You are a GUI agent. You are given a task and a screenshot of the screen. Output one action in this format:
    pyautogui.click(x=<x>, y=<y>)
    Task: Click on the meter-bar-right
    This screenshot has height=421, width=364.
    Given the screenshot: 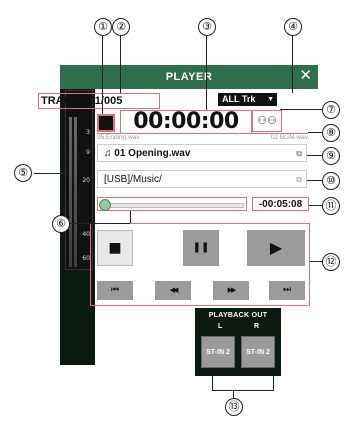 What is the action you would take?
    pyautogui.click(x=75, y=192)
    